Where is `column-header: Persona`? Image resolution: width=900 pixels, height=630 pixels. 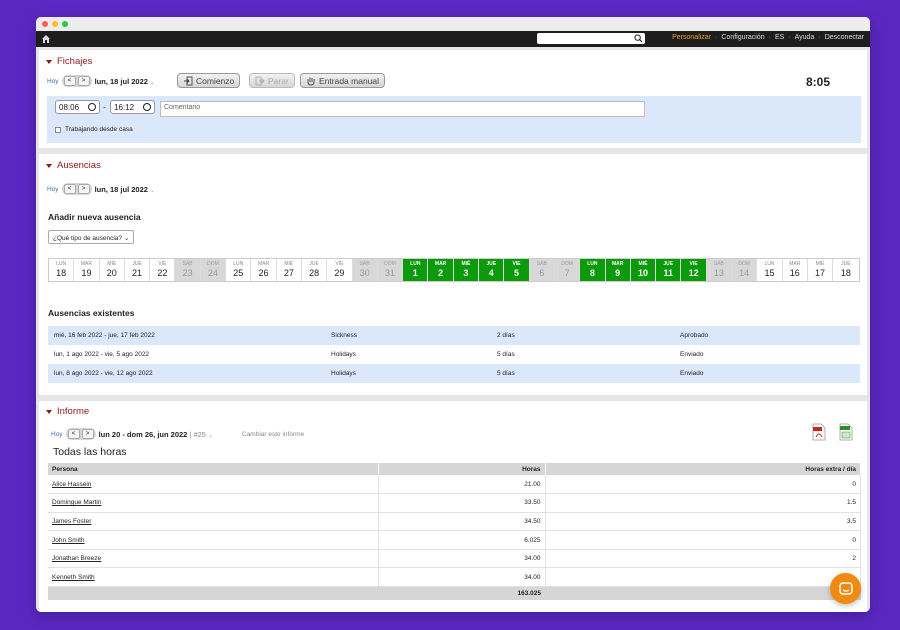 column-header: Persona is located at coordinates (213, 469).